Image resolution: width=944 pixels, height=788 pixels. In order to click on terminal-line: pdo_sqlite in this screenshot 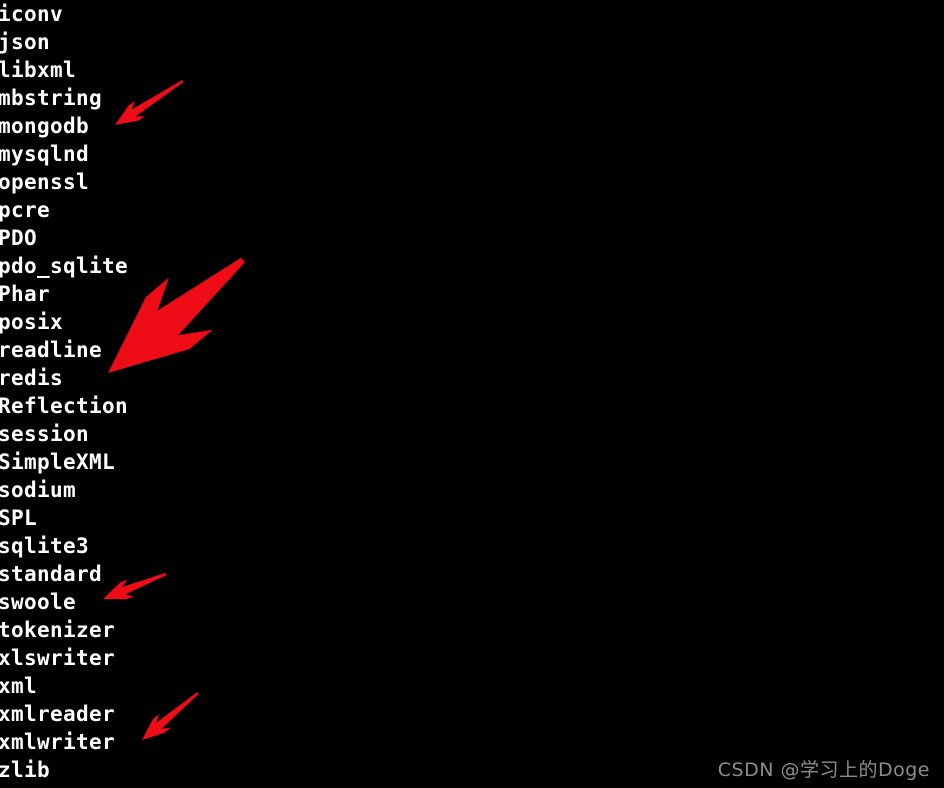, I will do `click(64, 266)`.